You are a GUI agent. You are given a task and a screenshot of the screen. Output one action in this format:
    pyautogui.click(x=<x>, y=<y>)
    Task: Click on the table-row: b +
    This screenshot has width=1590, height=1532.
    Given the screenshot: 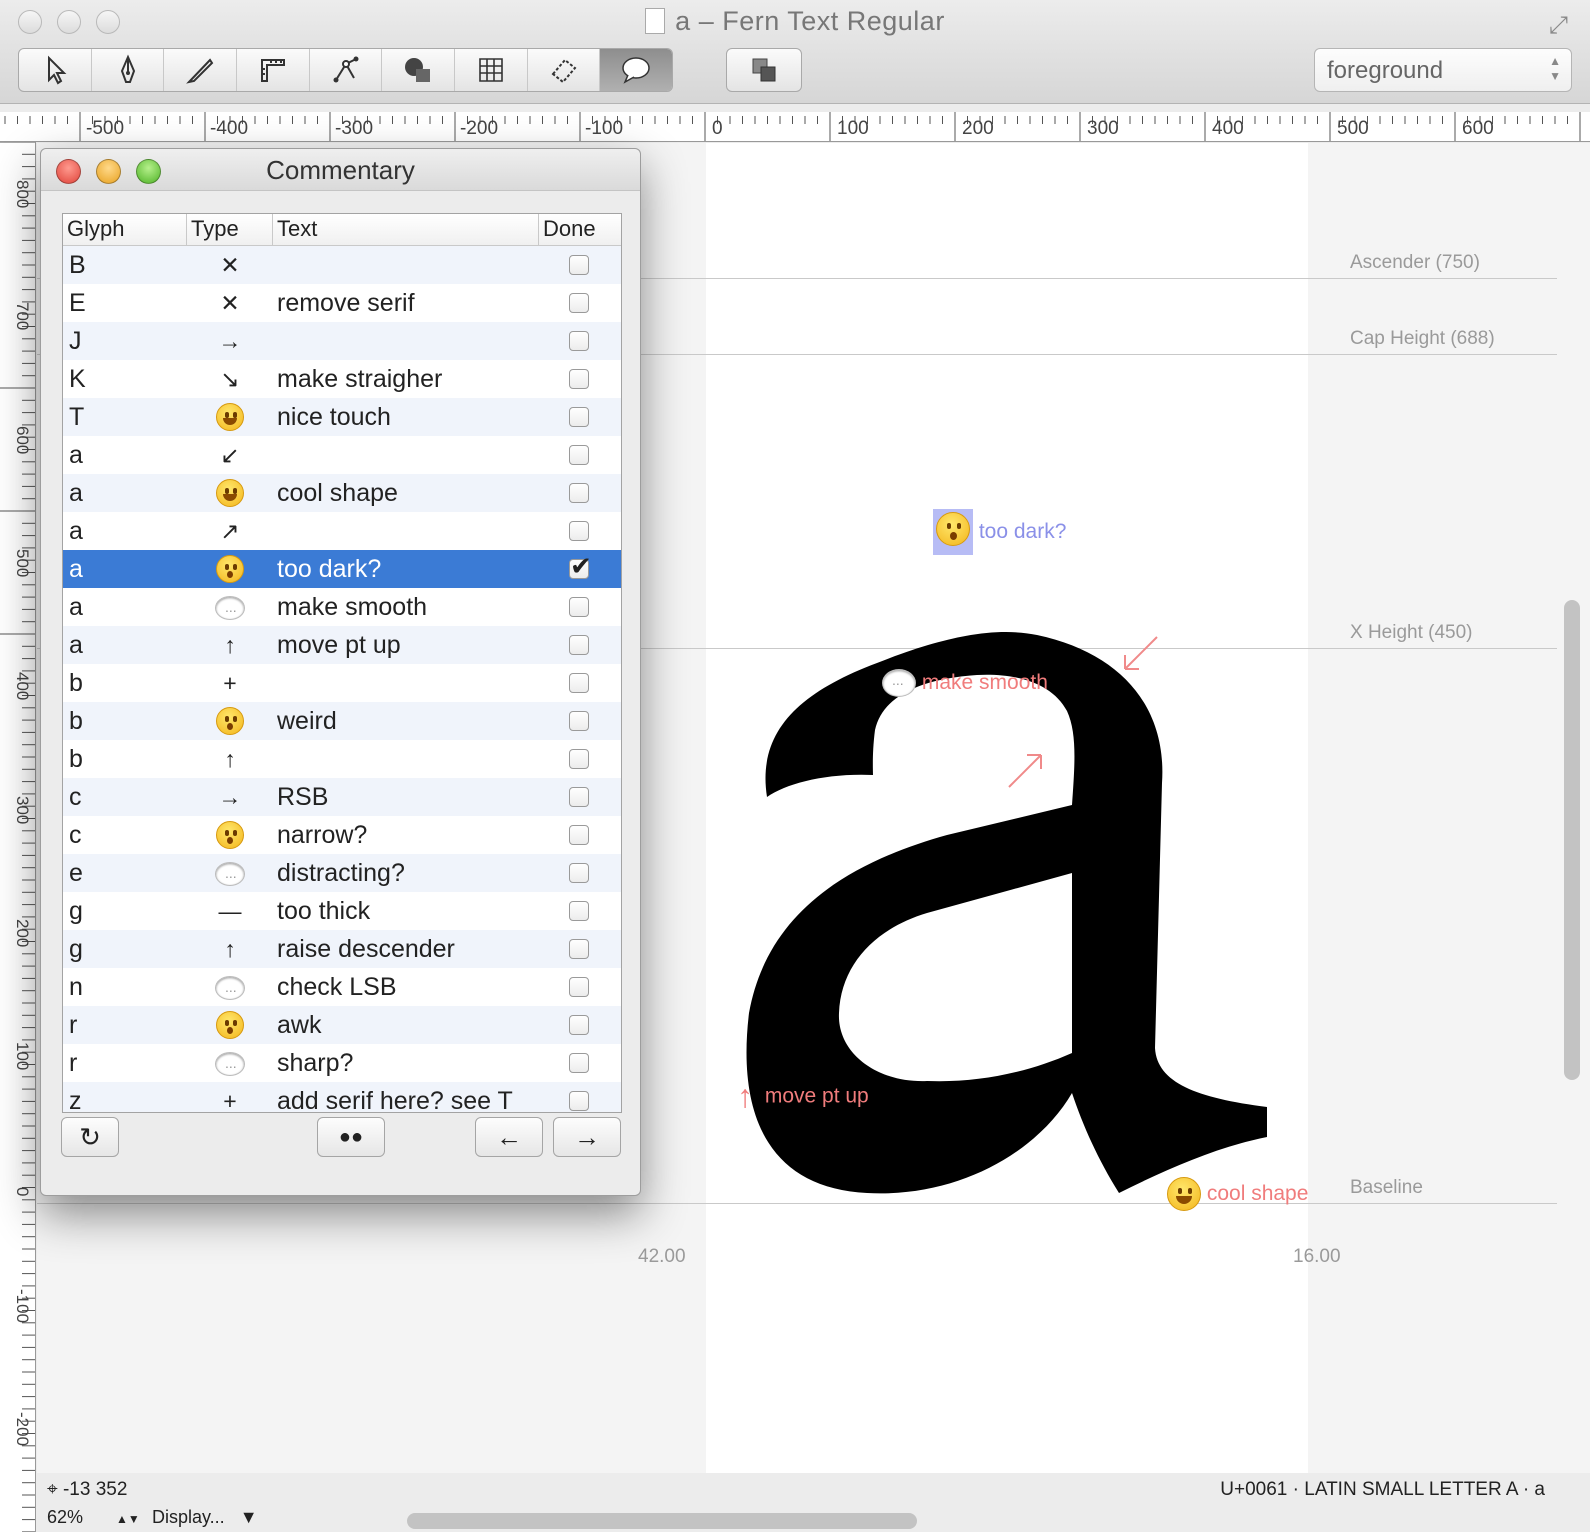 What is the action you would take?
    pyautogui.click(x=342, y=683)
    